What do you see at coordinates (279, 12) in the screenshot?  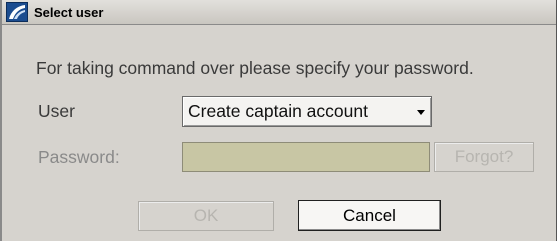 I see `title-bar: Select user` at bounding box center [279, 12].